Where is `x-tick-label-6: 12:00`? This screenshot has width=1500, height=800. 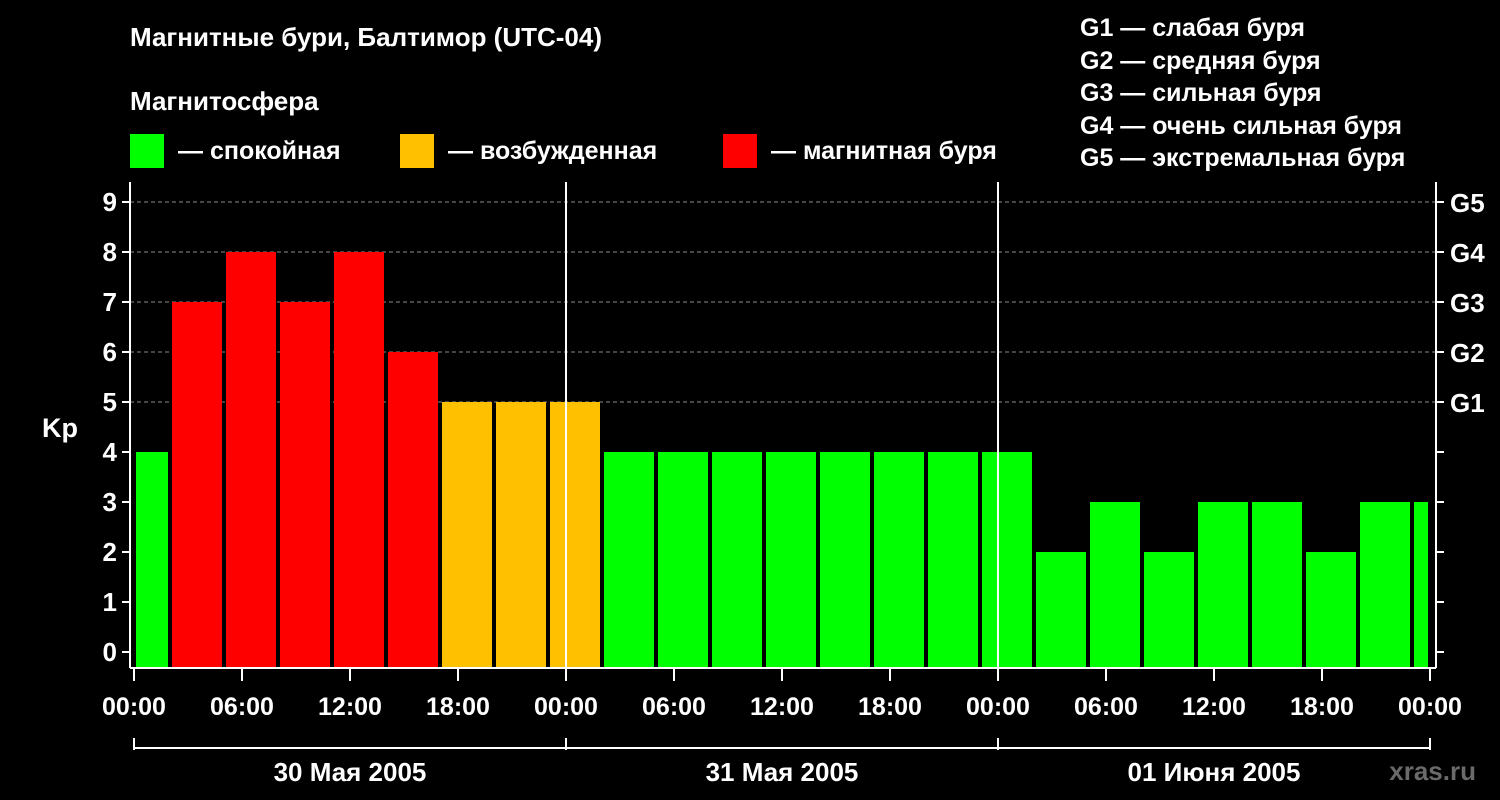
x-tick-label-6: 12:00 is located at coordinates (782, 707).